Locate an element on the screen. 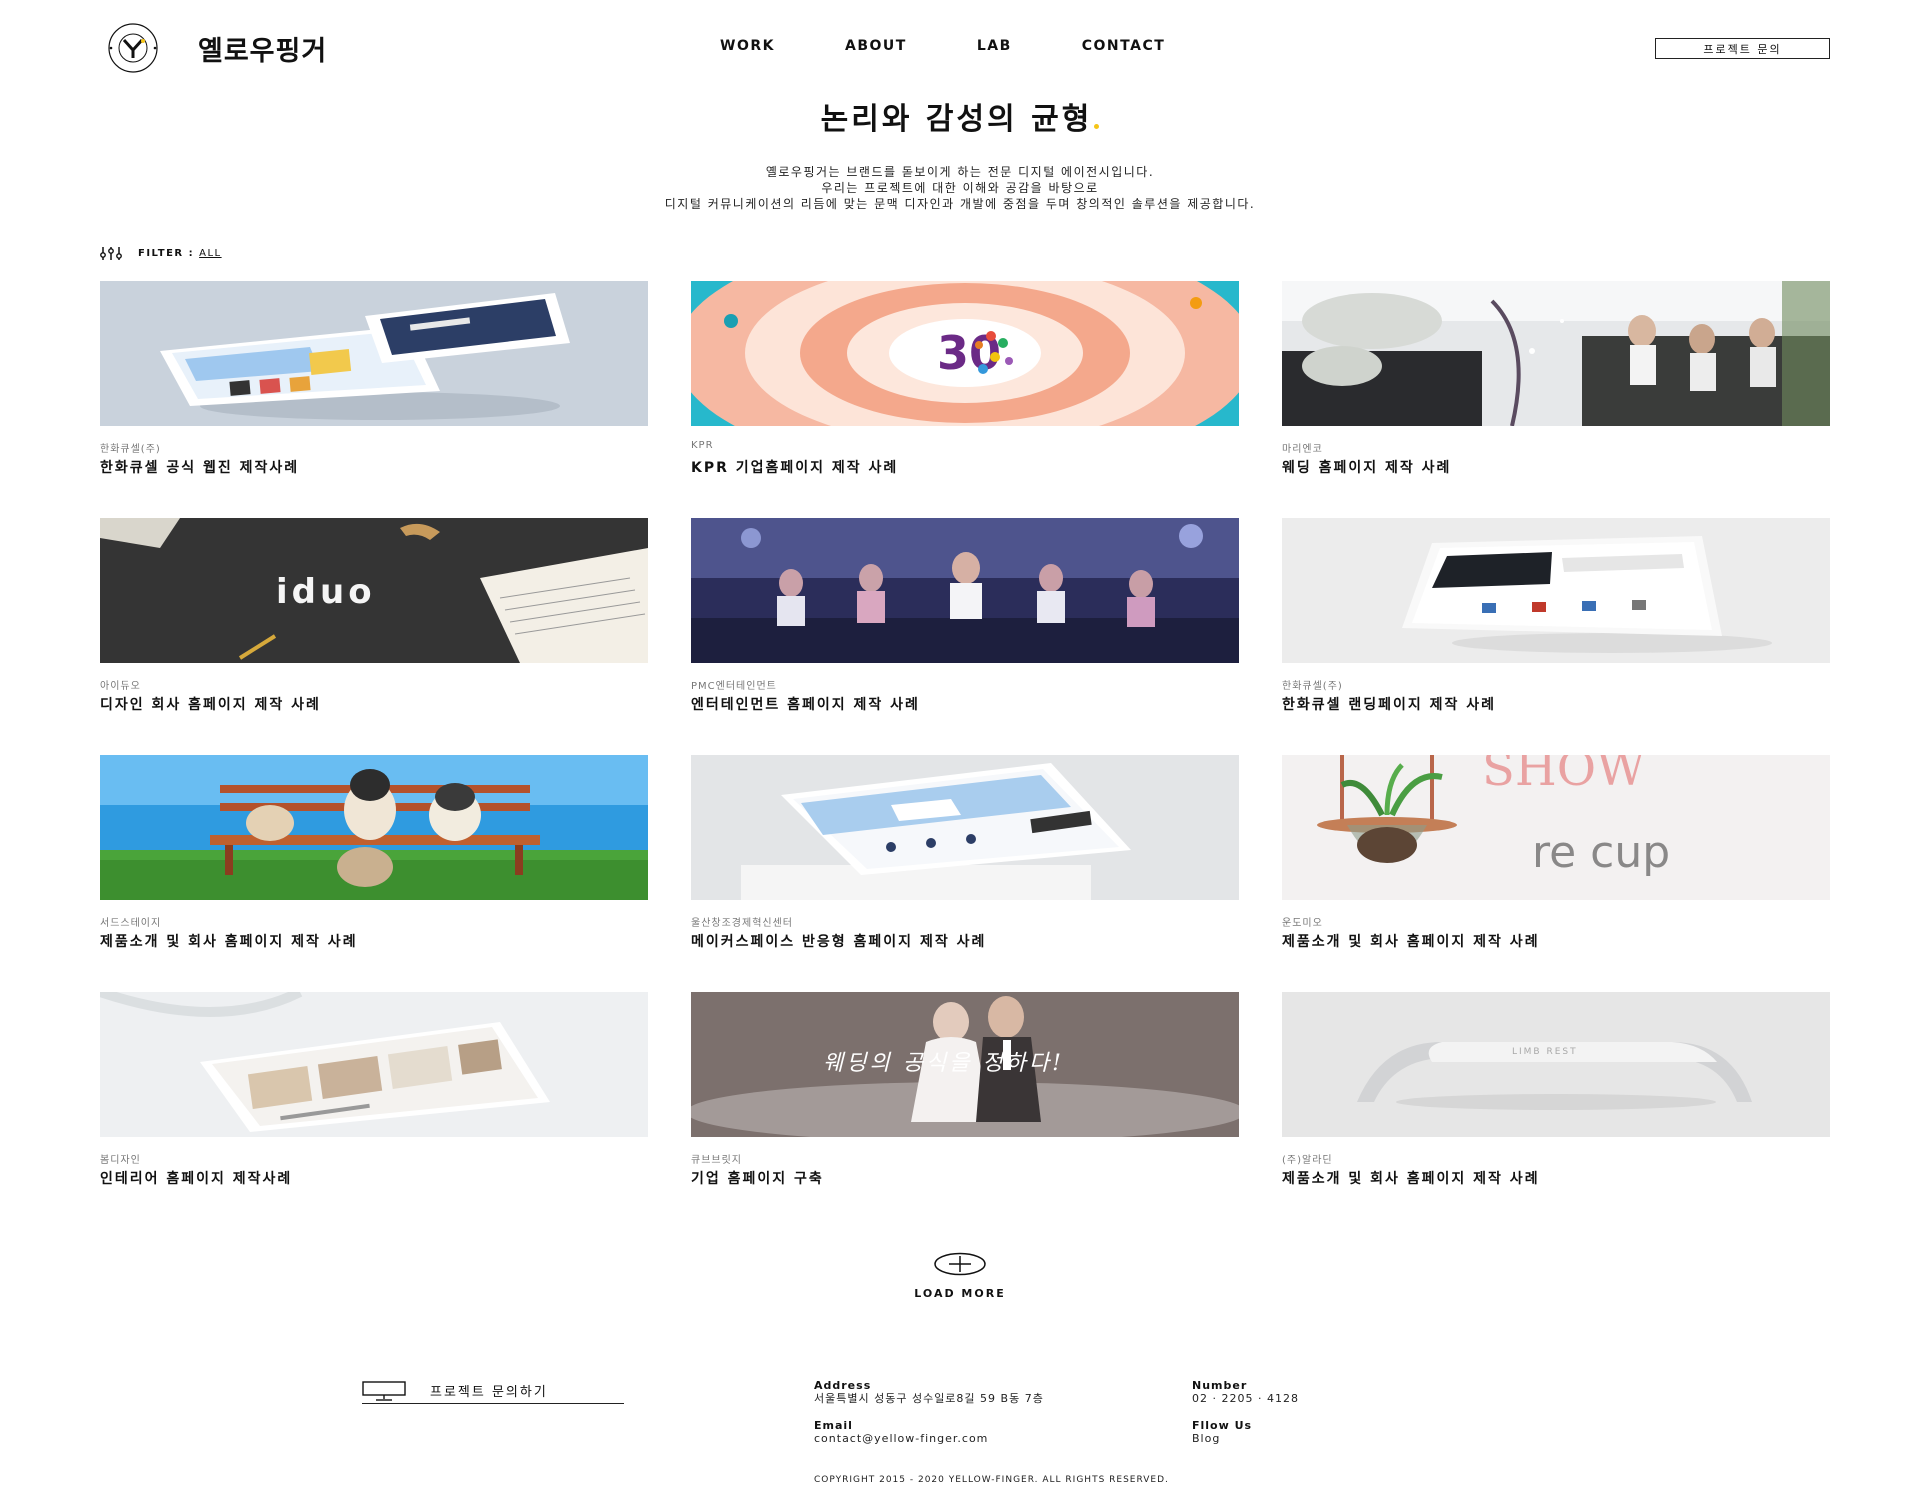 The height and width of the screenshot is (1500, 1920). project-client: 봄디자인 is located at coordinates (120, 1160).